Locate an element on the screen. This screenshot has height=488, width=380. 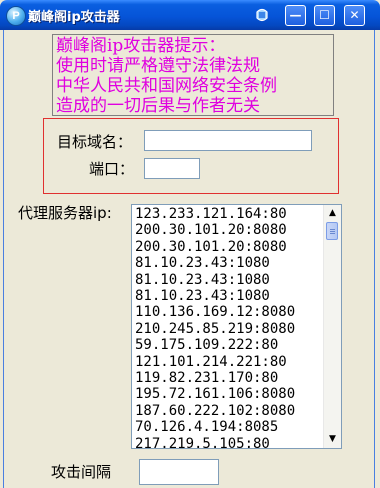
domain-label: 目标域名： is located at coordinates (95, 142).